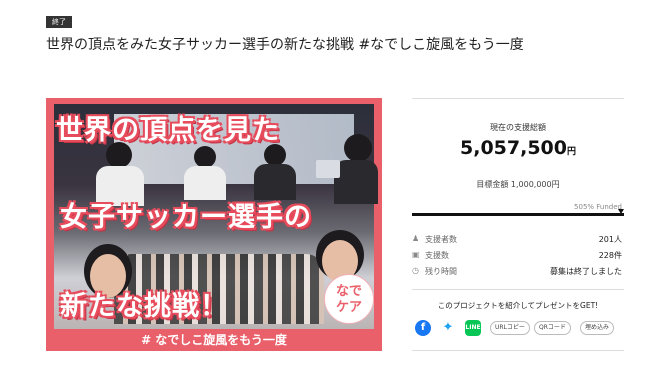  What do you see at coordinates (441, 239) in the screenshot?
I see `stat-label: 支援者数` at bounding box center [441, 239].